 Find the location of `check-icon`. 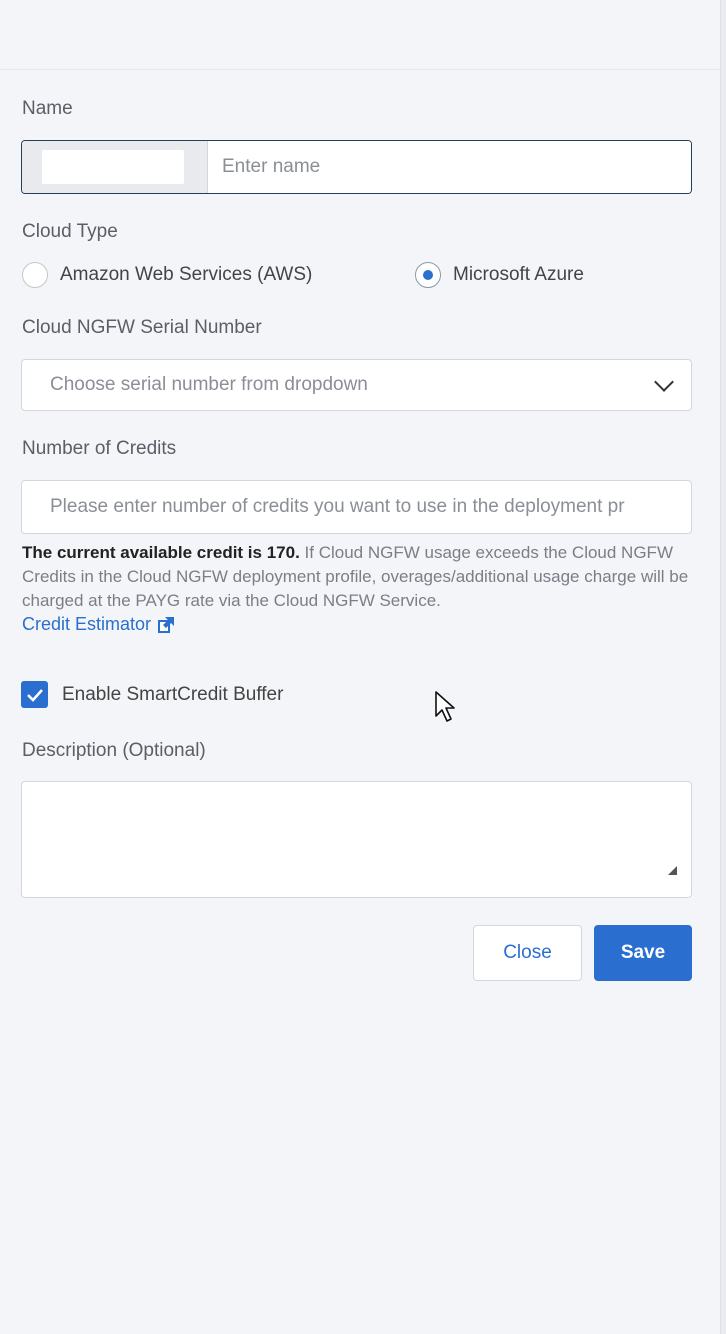

check-icon is located at coordinates (34, 695).